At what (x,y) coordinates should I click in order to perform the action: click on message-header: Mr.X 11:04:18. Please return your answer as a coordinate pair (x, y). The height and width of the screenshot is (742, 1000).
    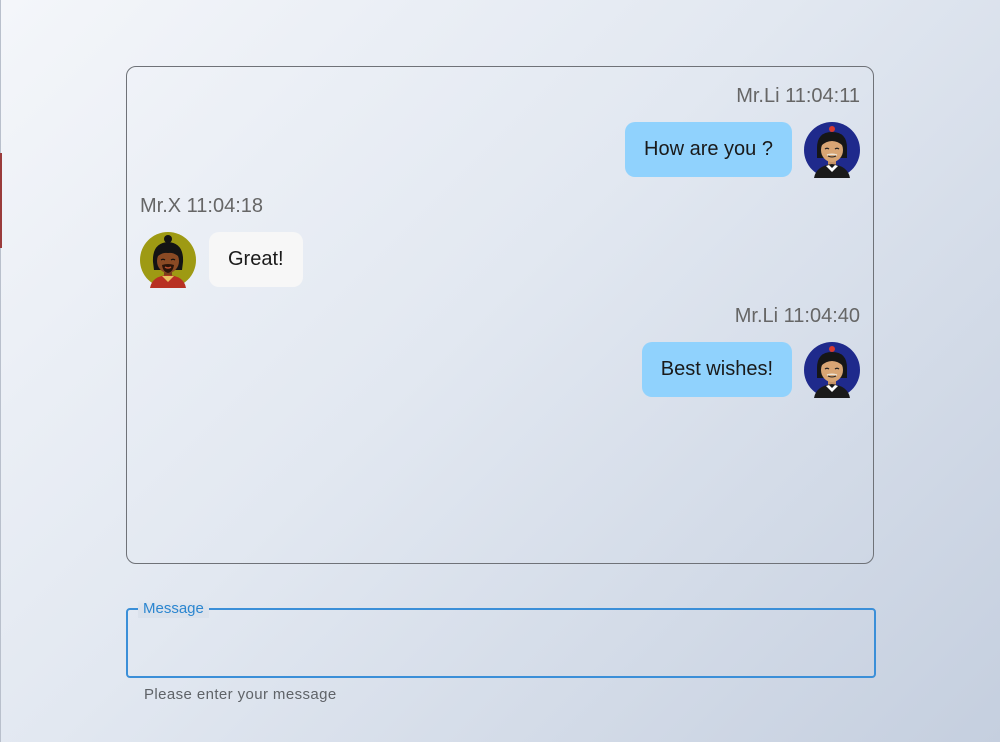
    Looking at the image, I should click on (202, 206).